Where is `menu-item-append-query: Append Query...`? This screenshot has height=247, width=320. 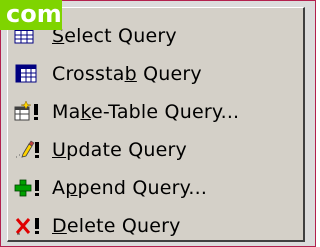 menu-item-append-query: Append Query... is located at coordinates (159, 188).